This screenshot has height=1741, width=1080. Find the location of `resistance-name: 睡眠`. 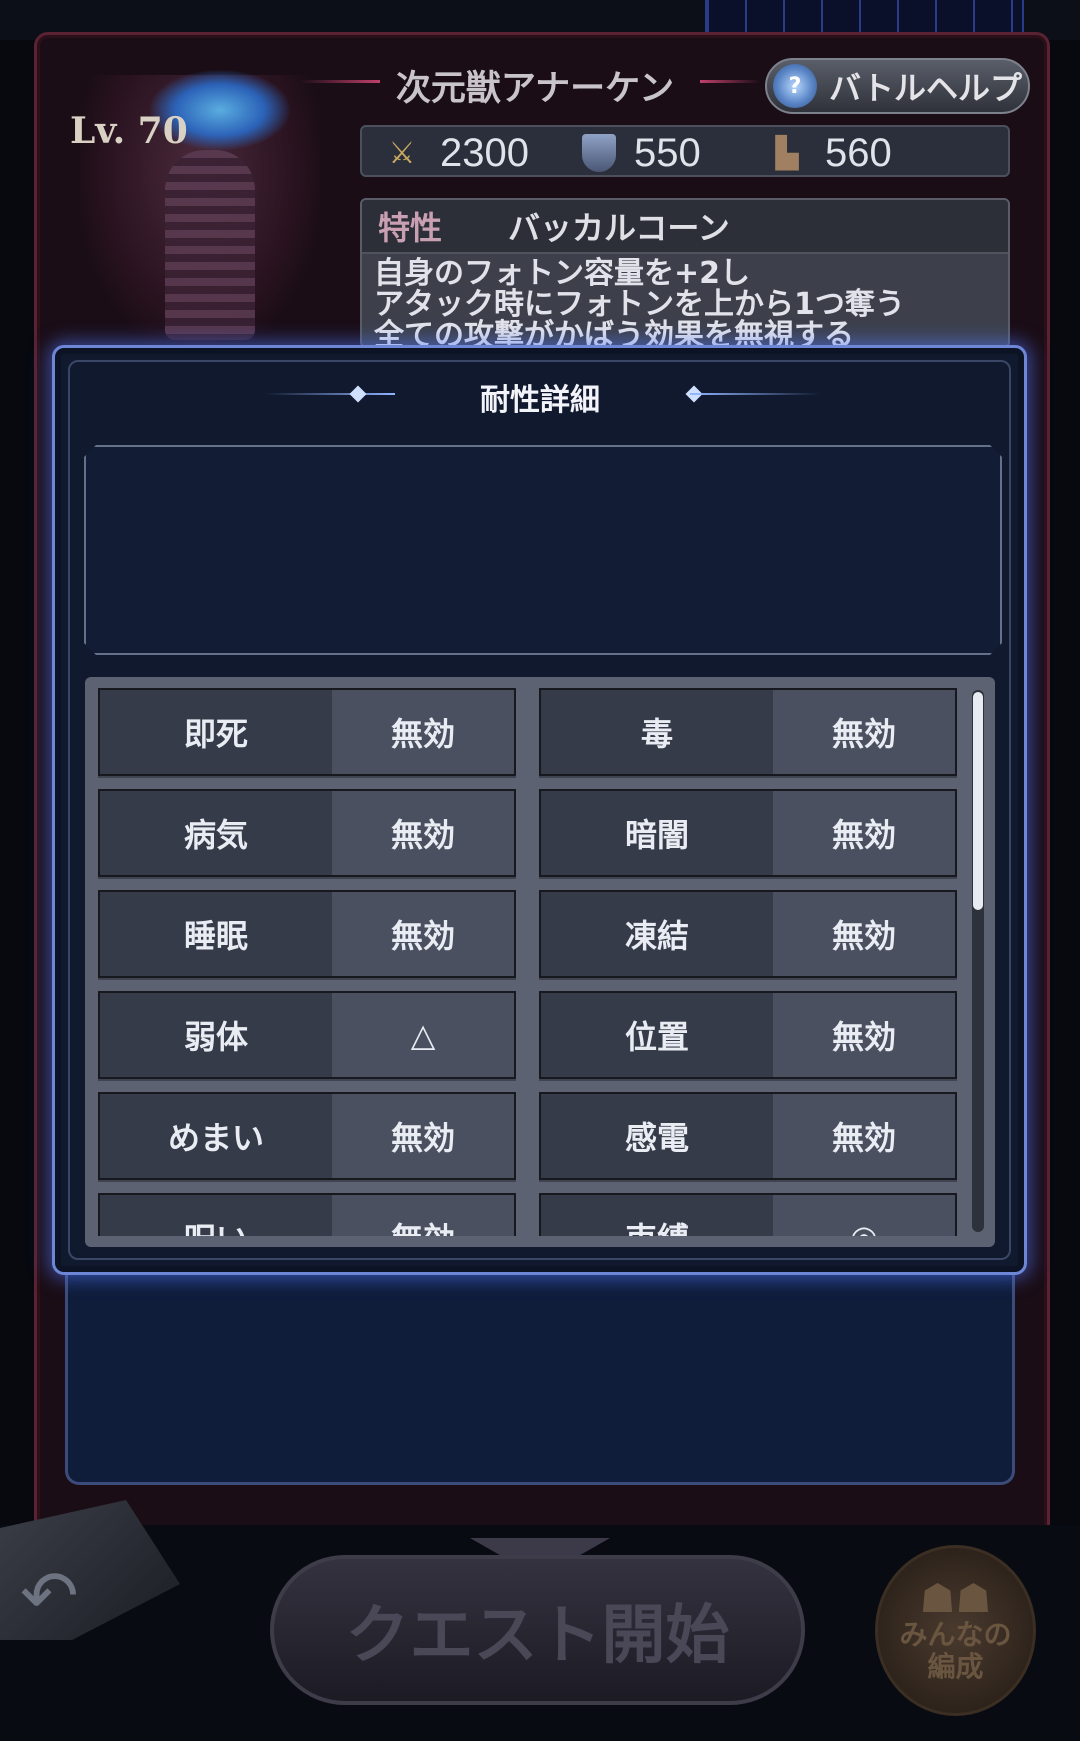

resistance-name: 睡眠 is located at coordinates (216, 934).